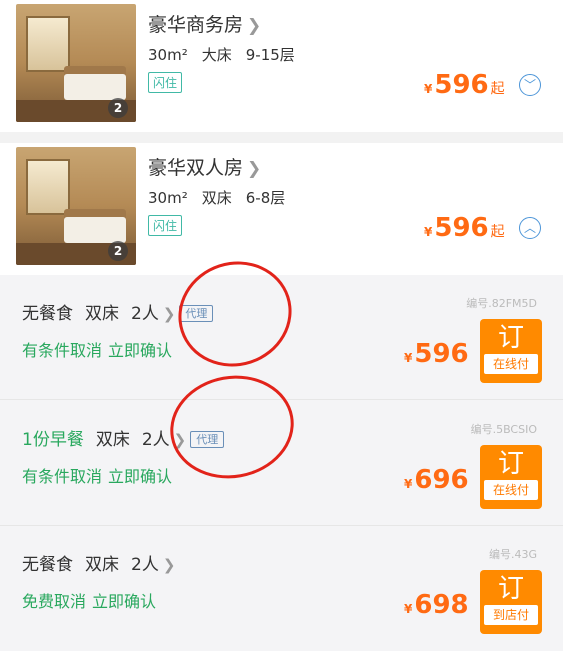  What do you see at coordinates (204, 23) in the screenshot?
I see `room-name: 豪华商务房 ❯` at bounding box center [204, 23].